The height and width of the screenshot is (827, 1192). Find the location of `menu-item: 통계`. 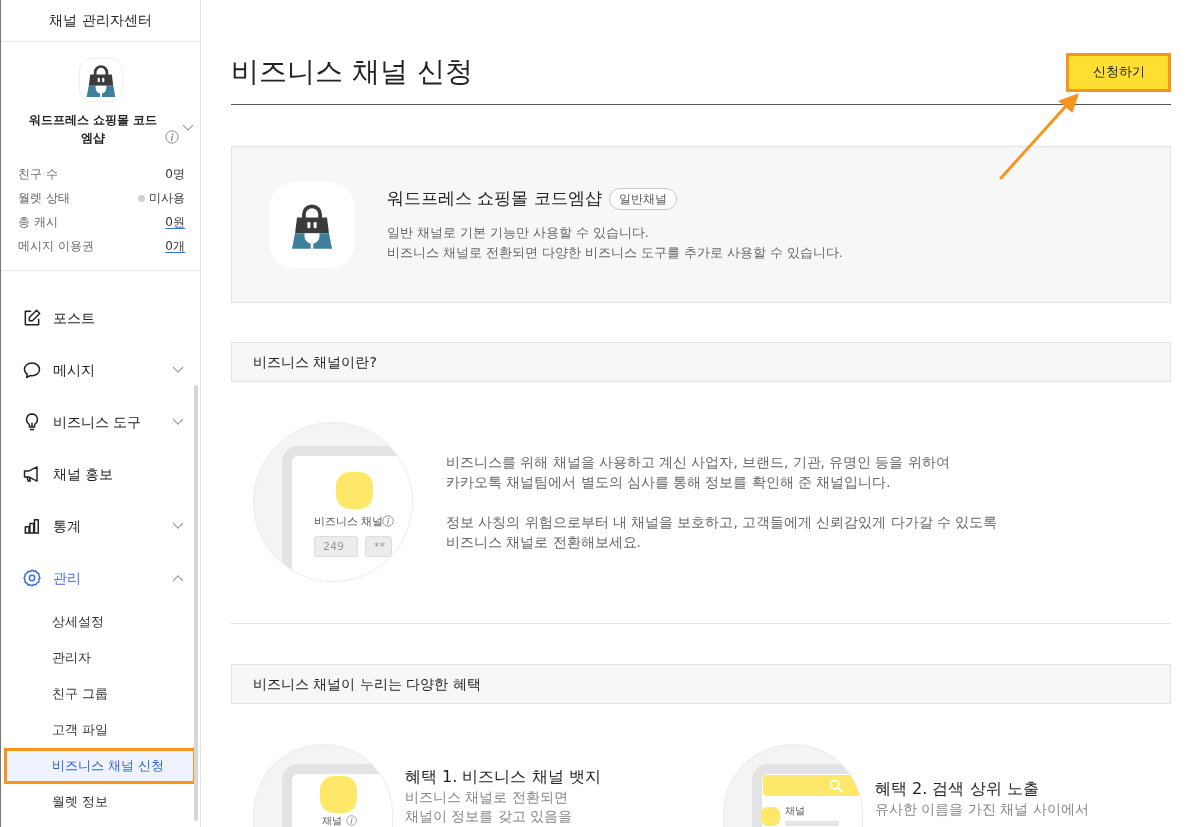

menu-item: 통계 is located at coordinates (100, 526).